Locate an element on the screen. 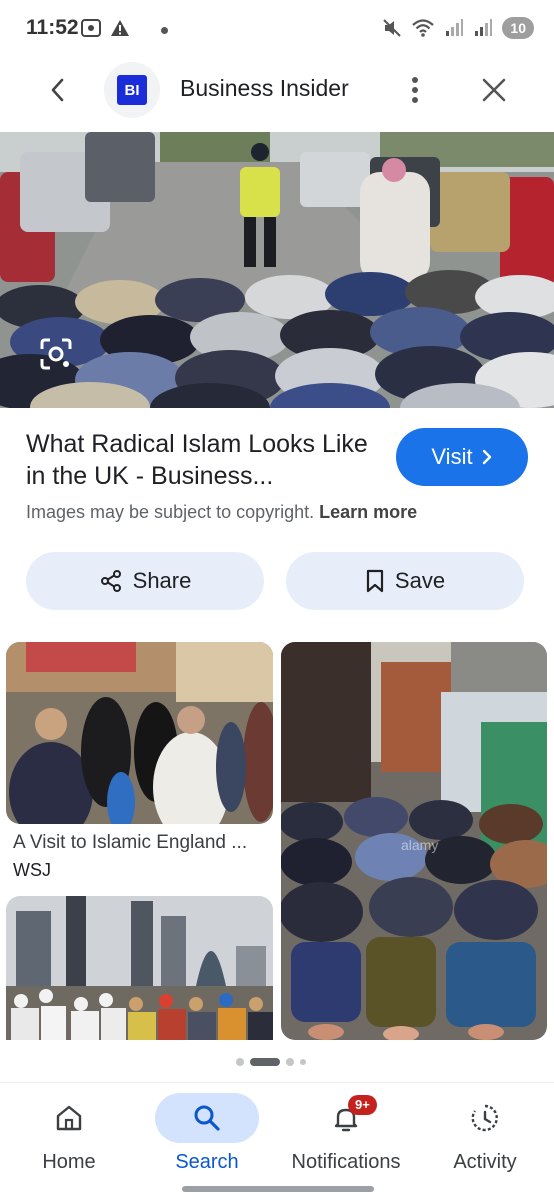  battery-indicator: 10 is located at coordinates (518, 28).